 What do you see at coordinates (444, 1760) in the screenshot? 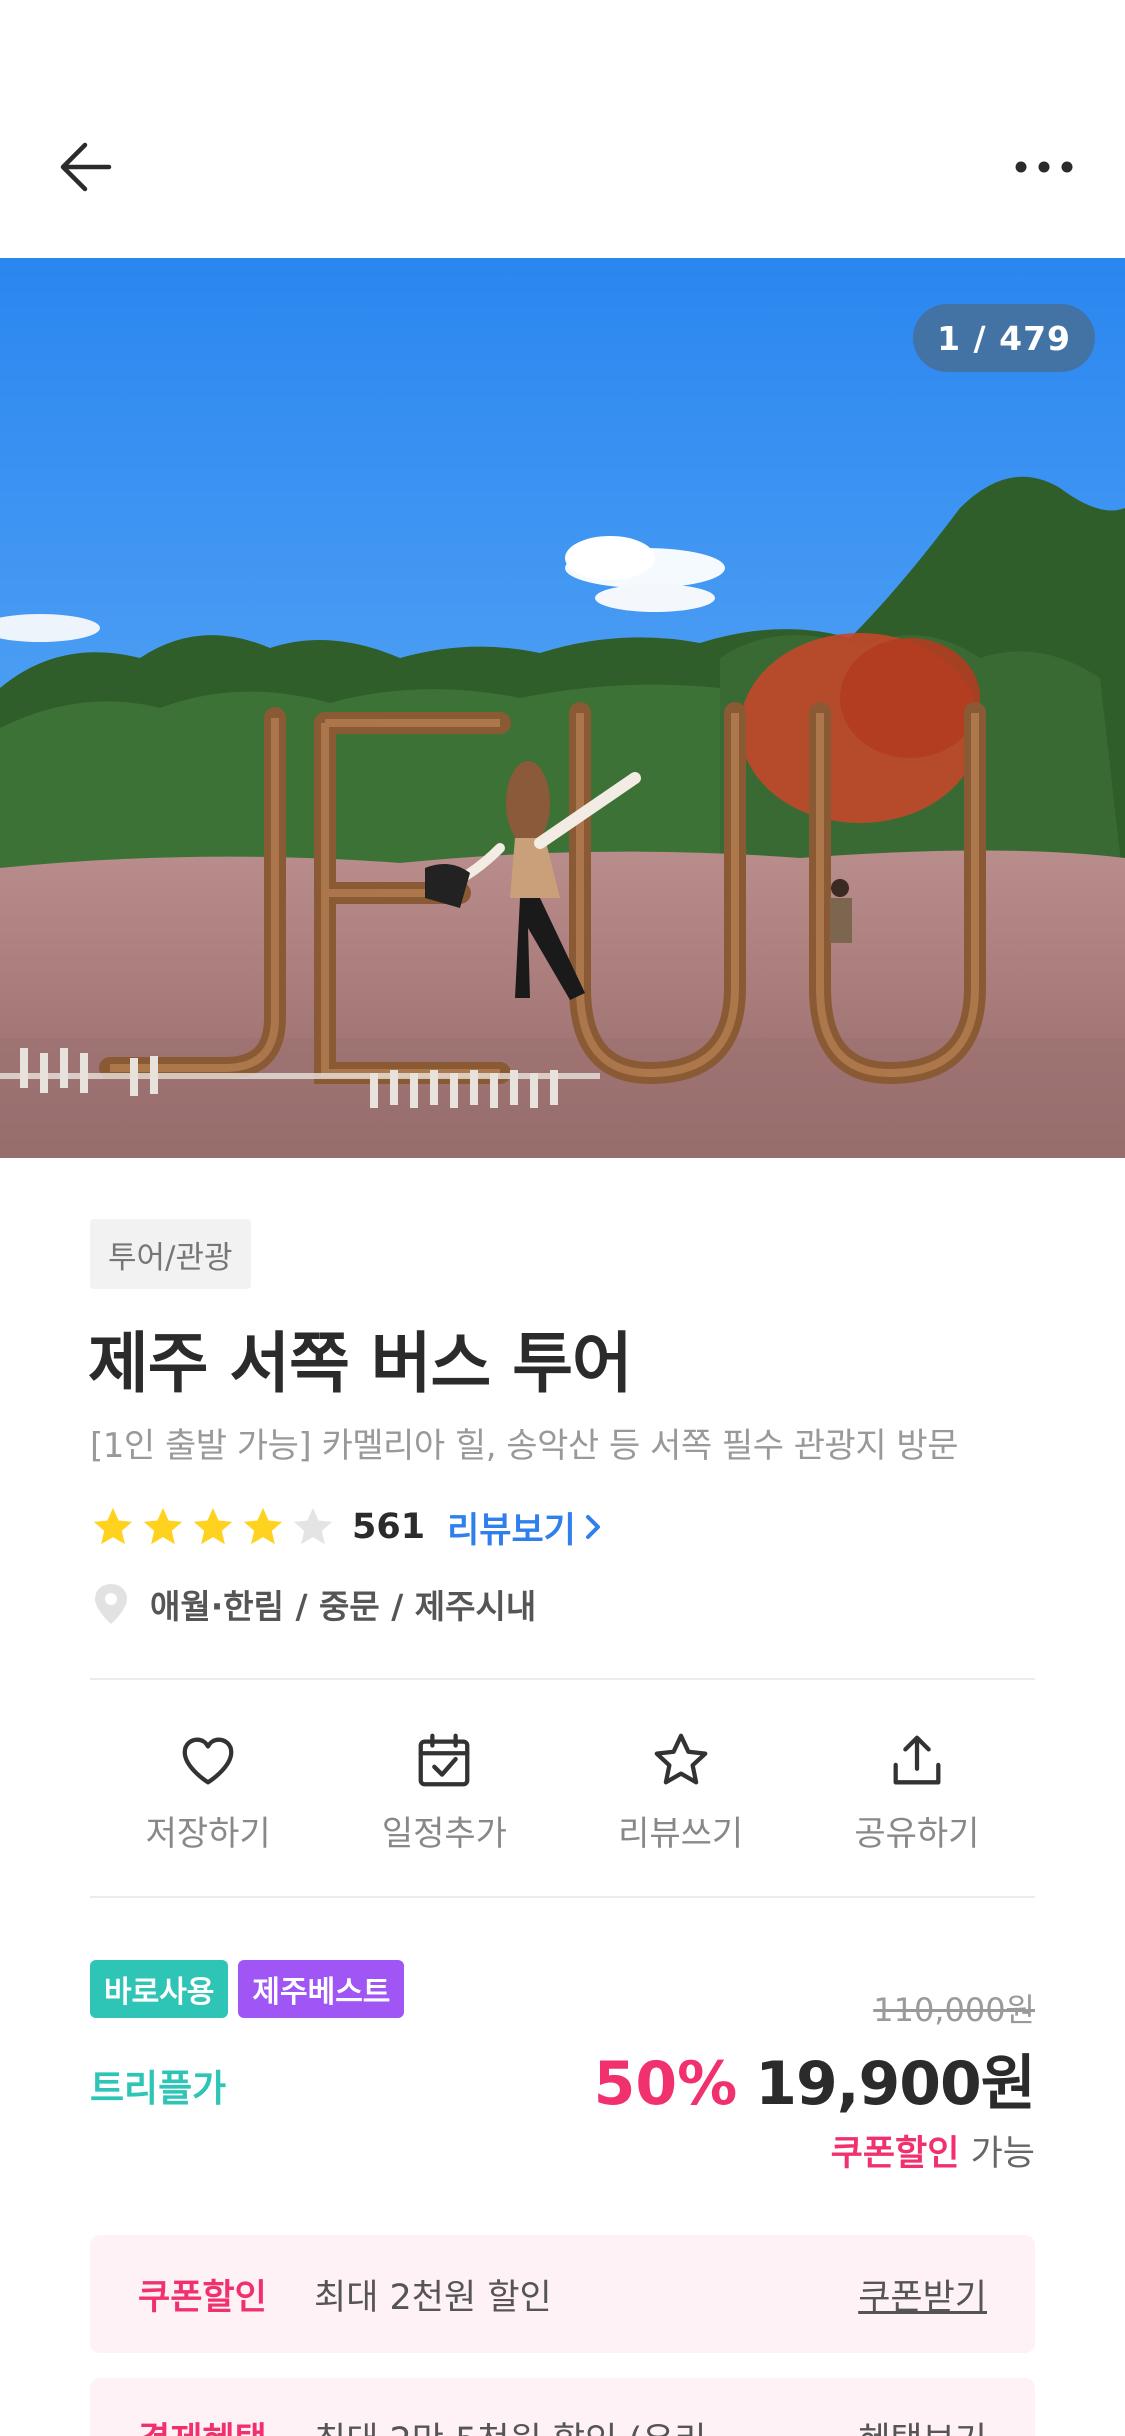
I see `calendar-check-icon` at bounding box center [444, 1760].